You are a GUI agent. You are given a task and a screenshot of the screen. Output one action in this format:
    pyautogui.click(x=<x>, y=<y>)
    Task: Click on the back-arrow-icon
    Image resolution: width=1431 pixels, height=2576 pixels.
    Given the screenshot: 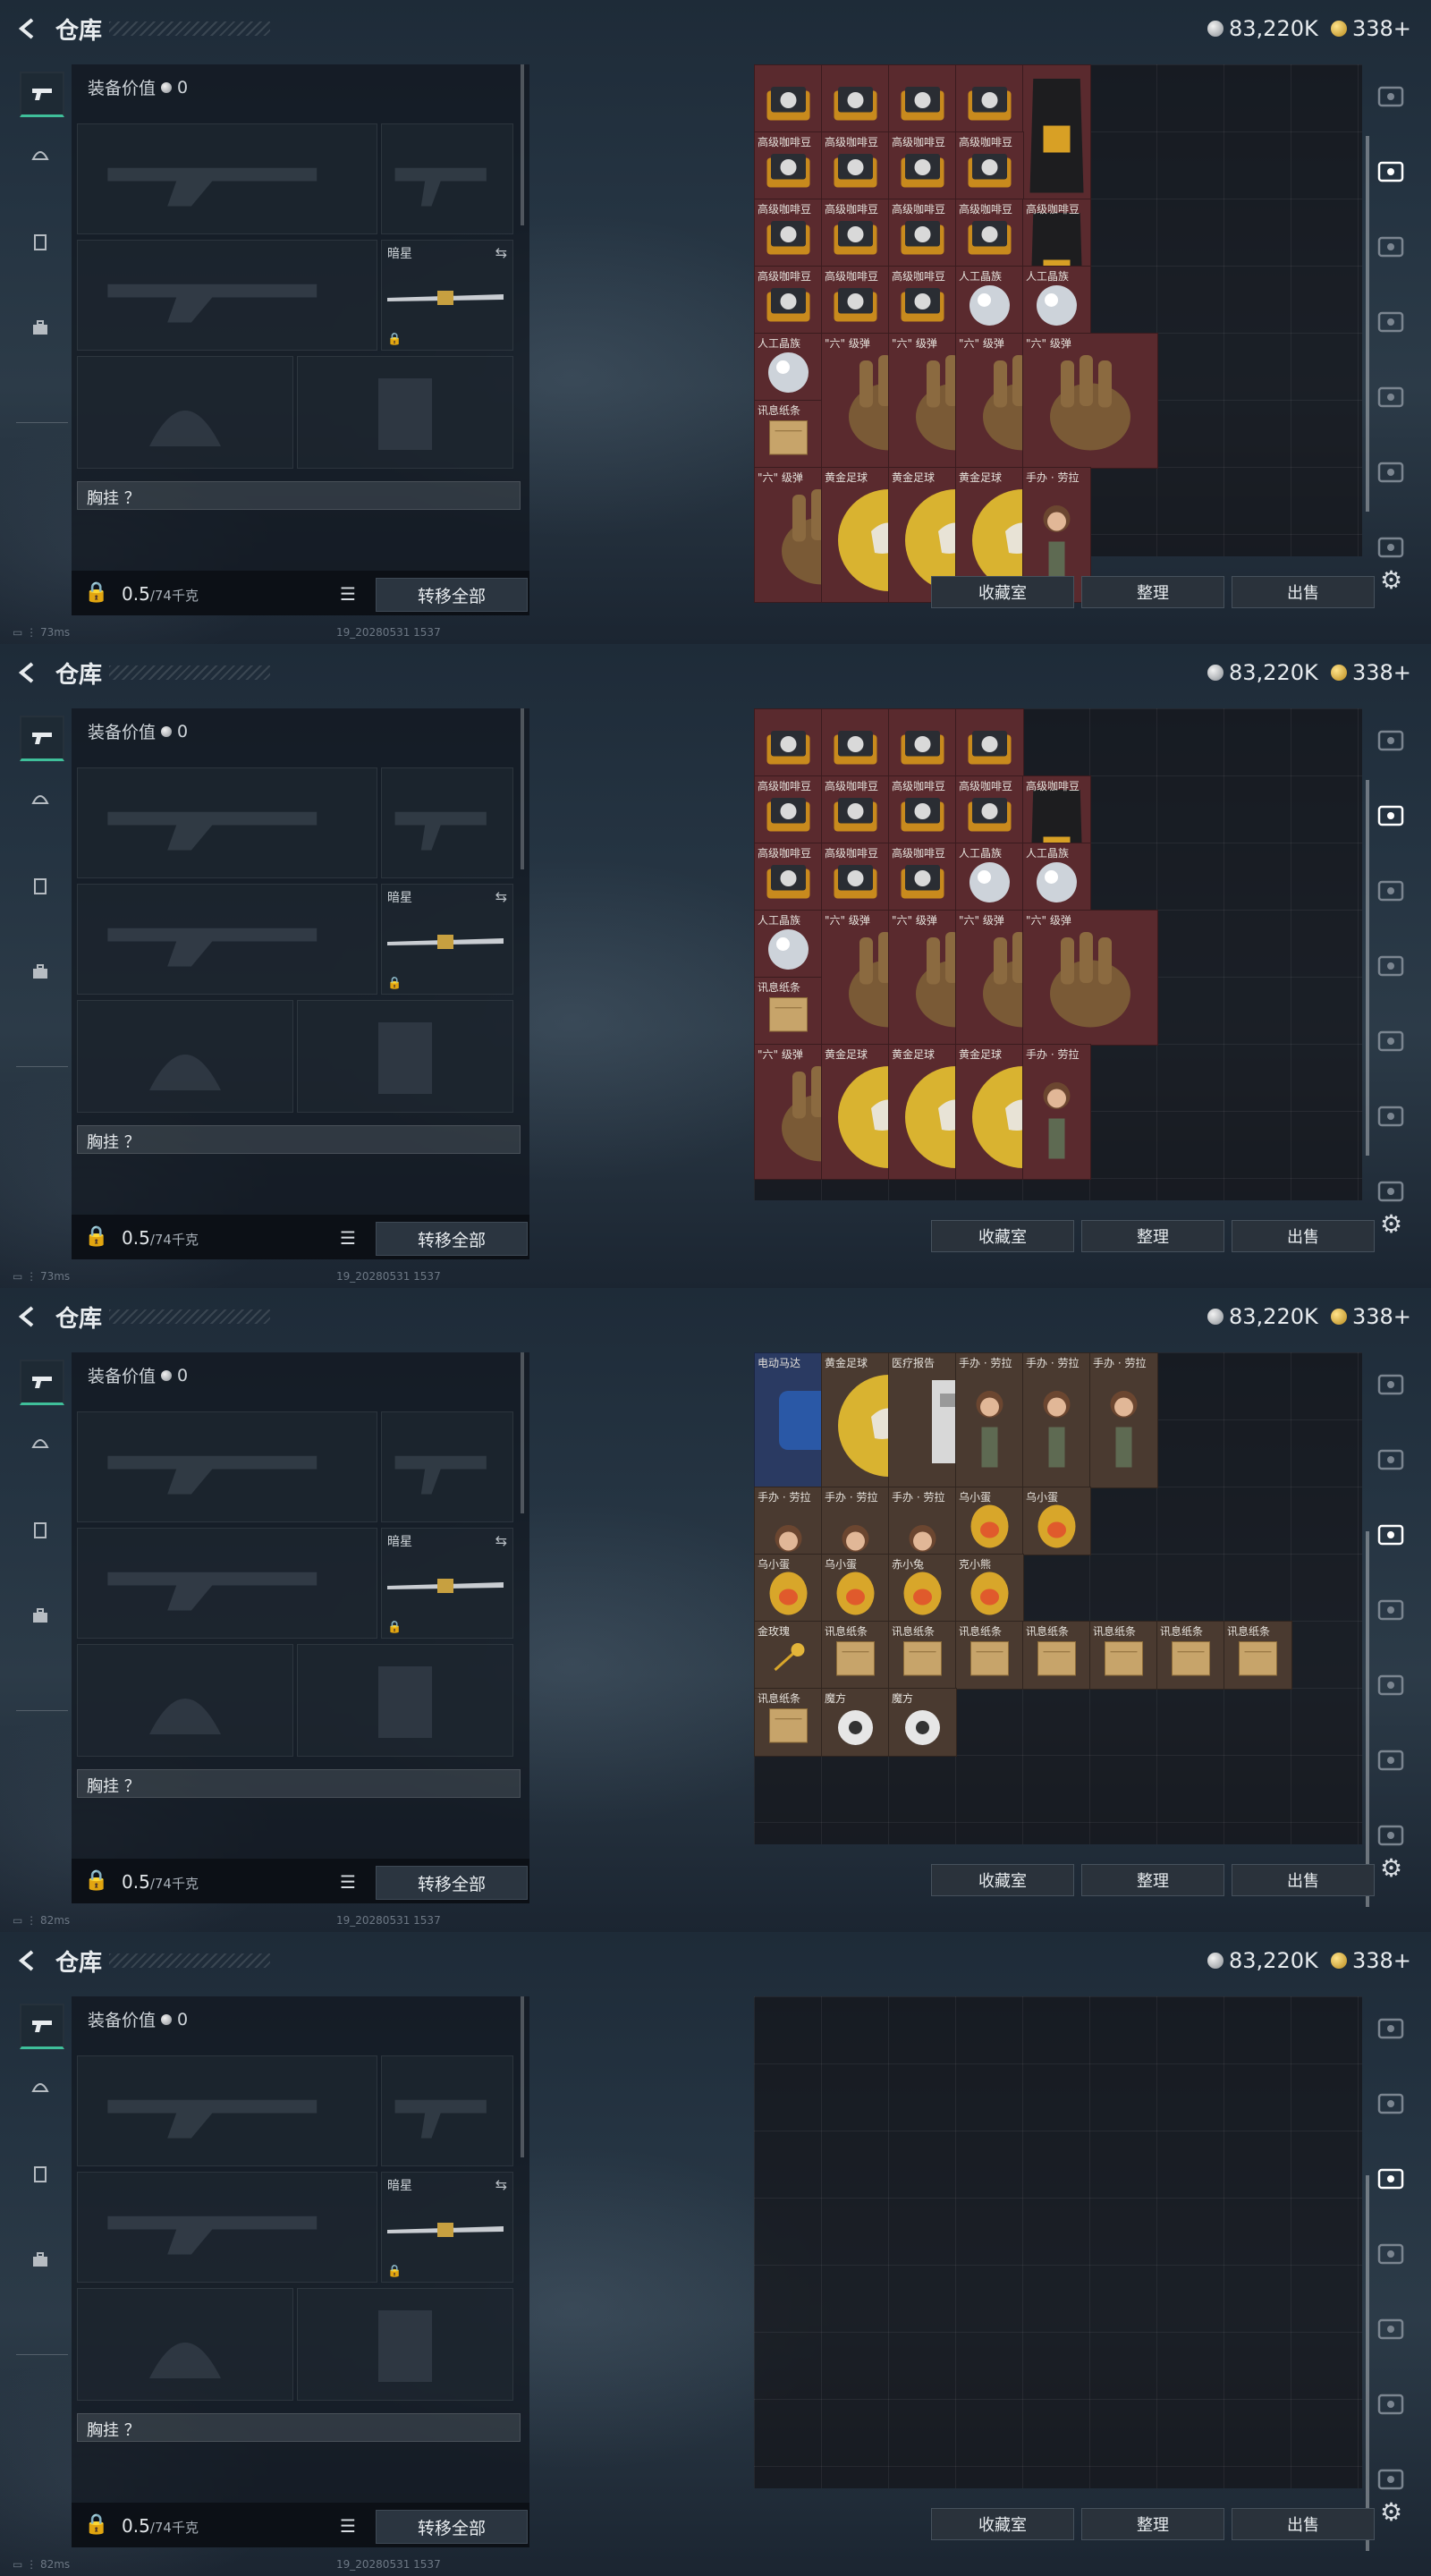 What is the action you would take?
    pyautogui.click(x=27, y=1316)
    